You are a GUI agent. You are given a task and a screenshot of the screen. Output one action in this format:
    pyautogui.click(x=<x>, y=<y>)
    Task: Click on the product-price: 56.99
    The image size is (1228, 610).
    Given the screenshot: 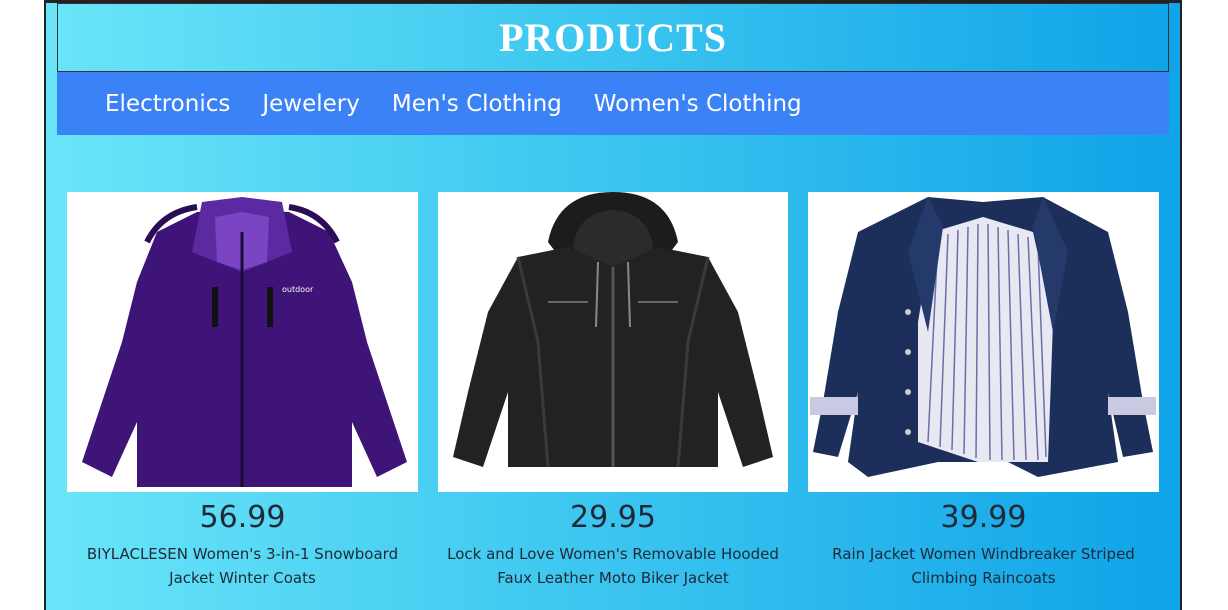 What is the action you would take?
    pyautogui.click(x=242, y=517)
    